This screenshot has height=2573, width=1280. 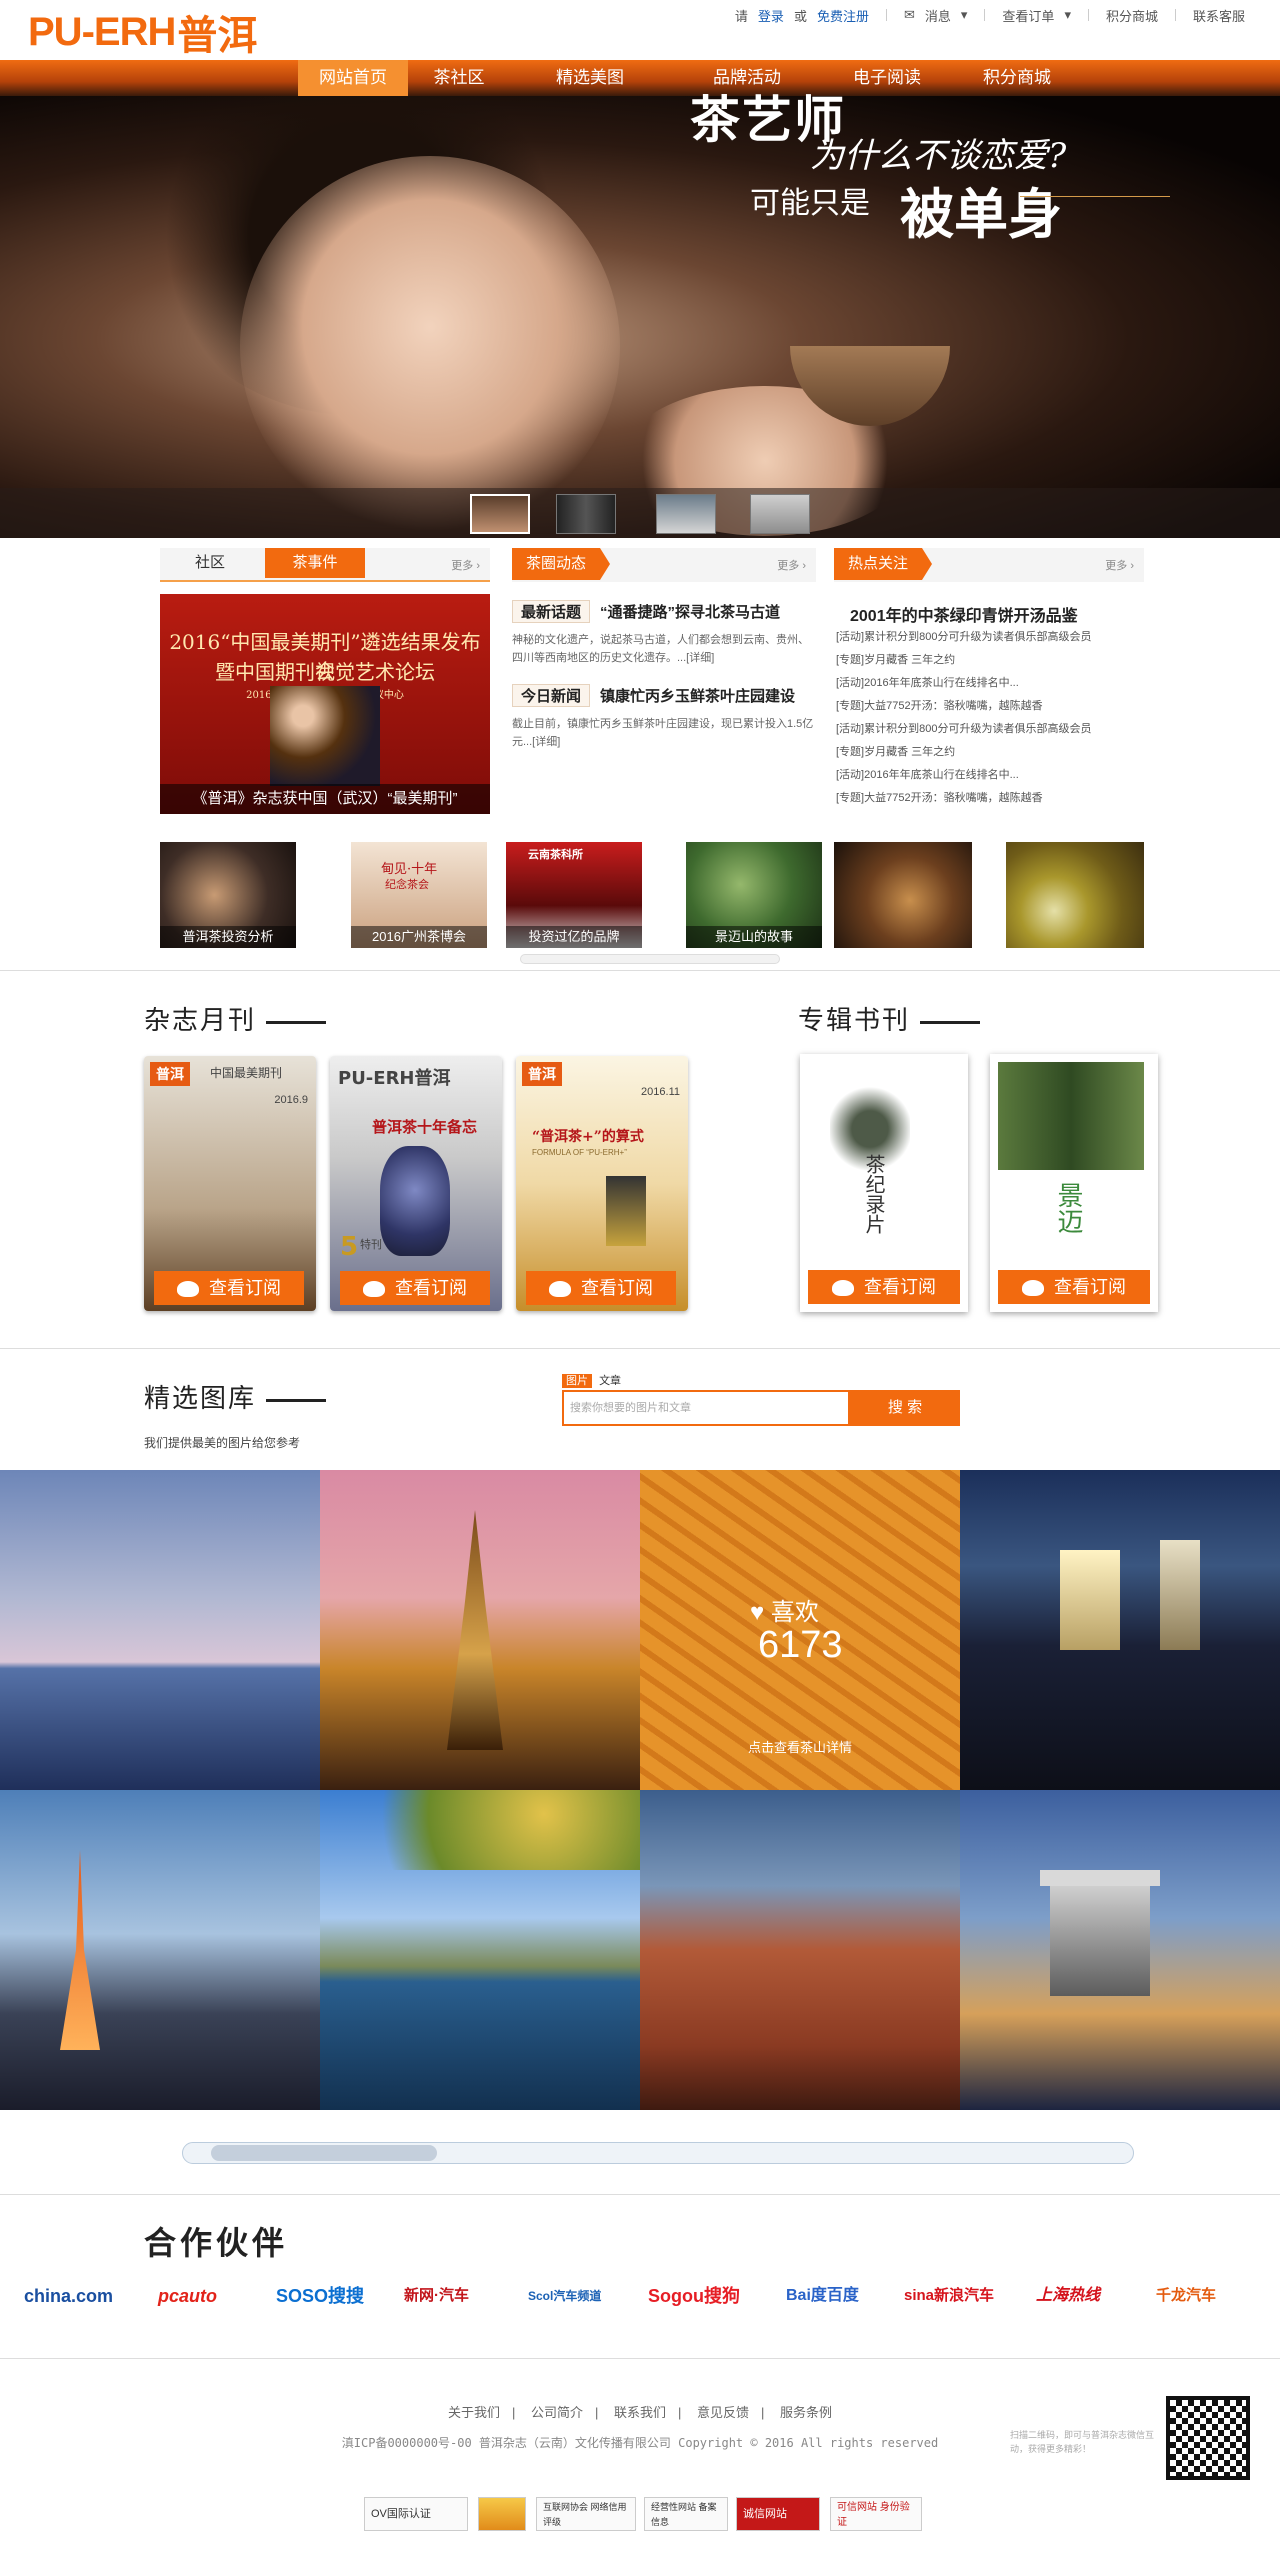 I want to click on partner-logo: china.com, so click(x=68, y=2296).